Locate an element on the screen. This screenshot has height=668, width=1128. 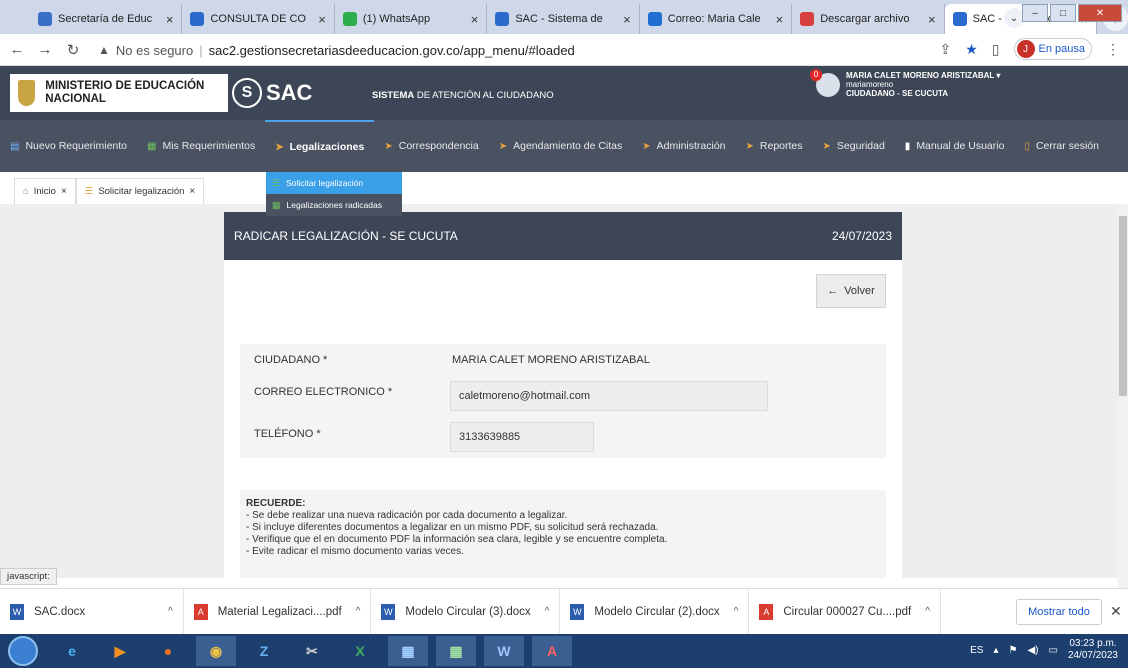
maximize-icon: □ is located at coordinates (1063, 13).